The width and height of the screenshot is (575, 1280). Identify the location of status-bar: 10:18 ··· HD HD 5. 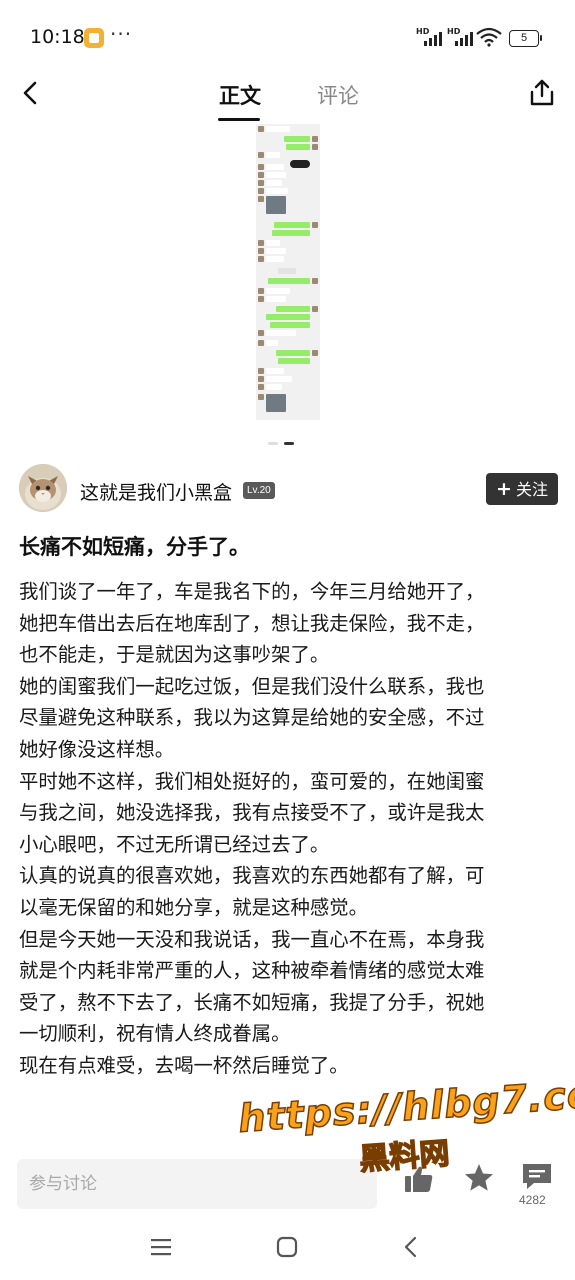
(287, 35).